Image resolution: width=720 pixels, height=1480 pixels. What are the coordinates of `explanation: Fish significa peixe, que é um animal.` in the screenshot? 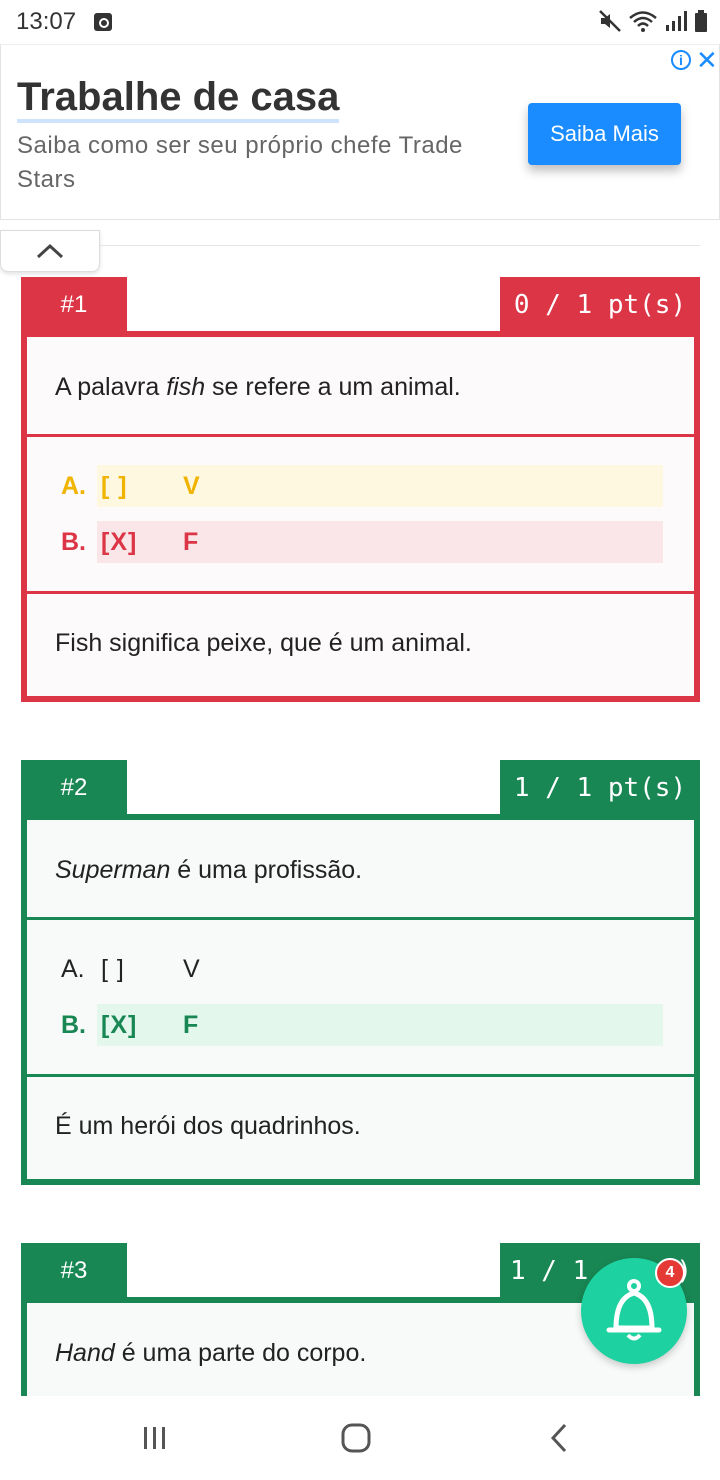 It's located at (360, 643).